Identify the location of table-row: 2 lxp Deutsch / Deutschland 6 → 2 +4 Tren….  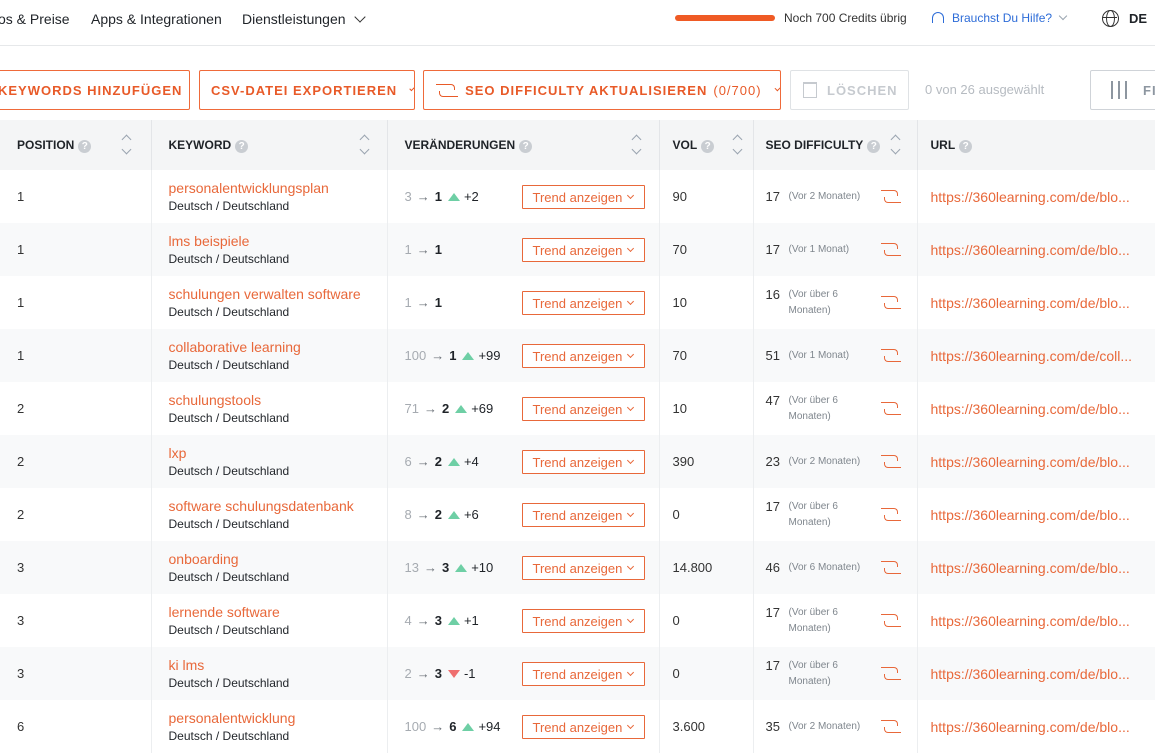
(577, 461).